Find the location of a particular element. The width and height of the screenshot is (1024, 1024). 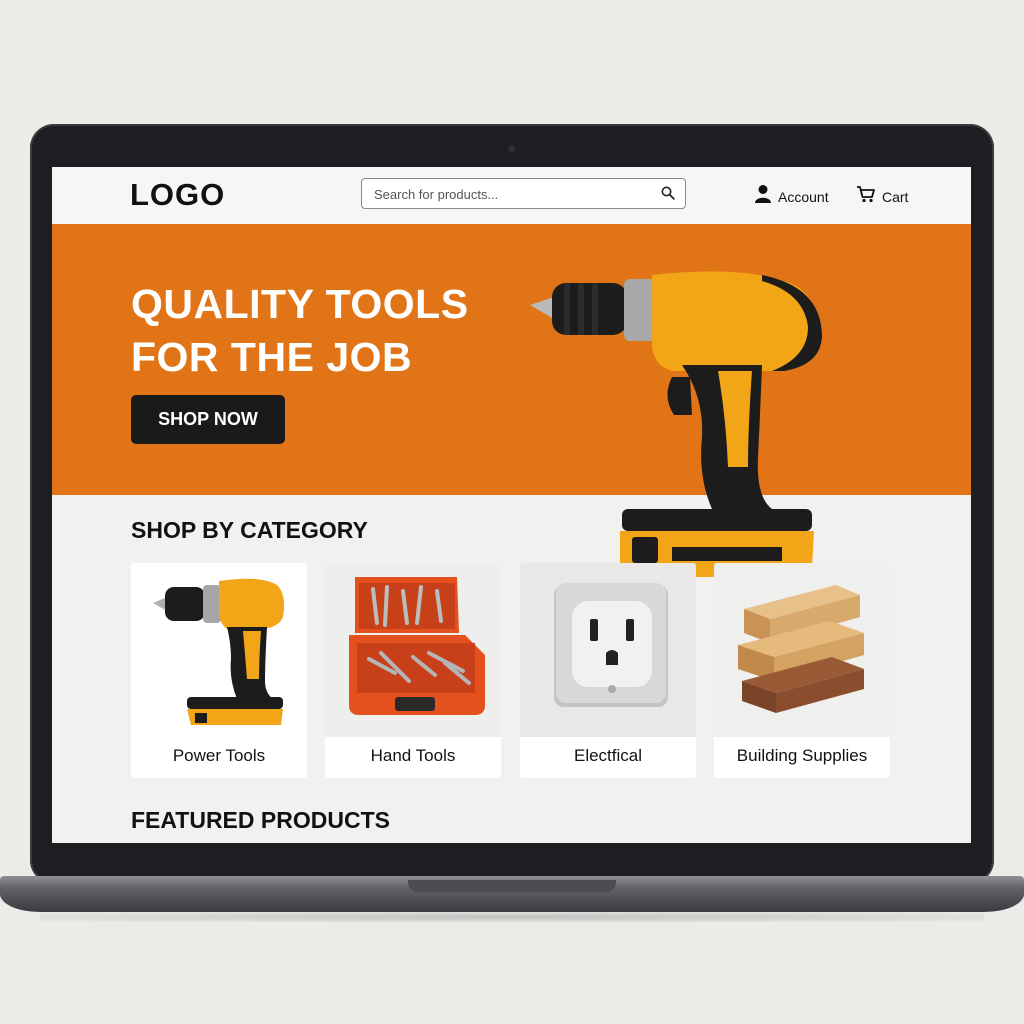

account-label: Account is located at coordinates (803, 196).